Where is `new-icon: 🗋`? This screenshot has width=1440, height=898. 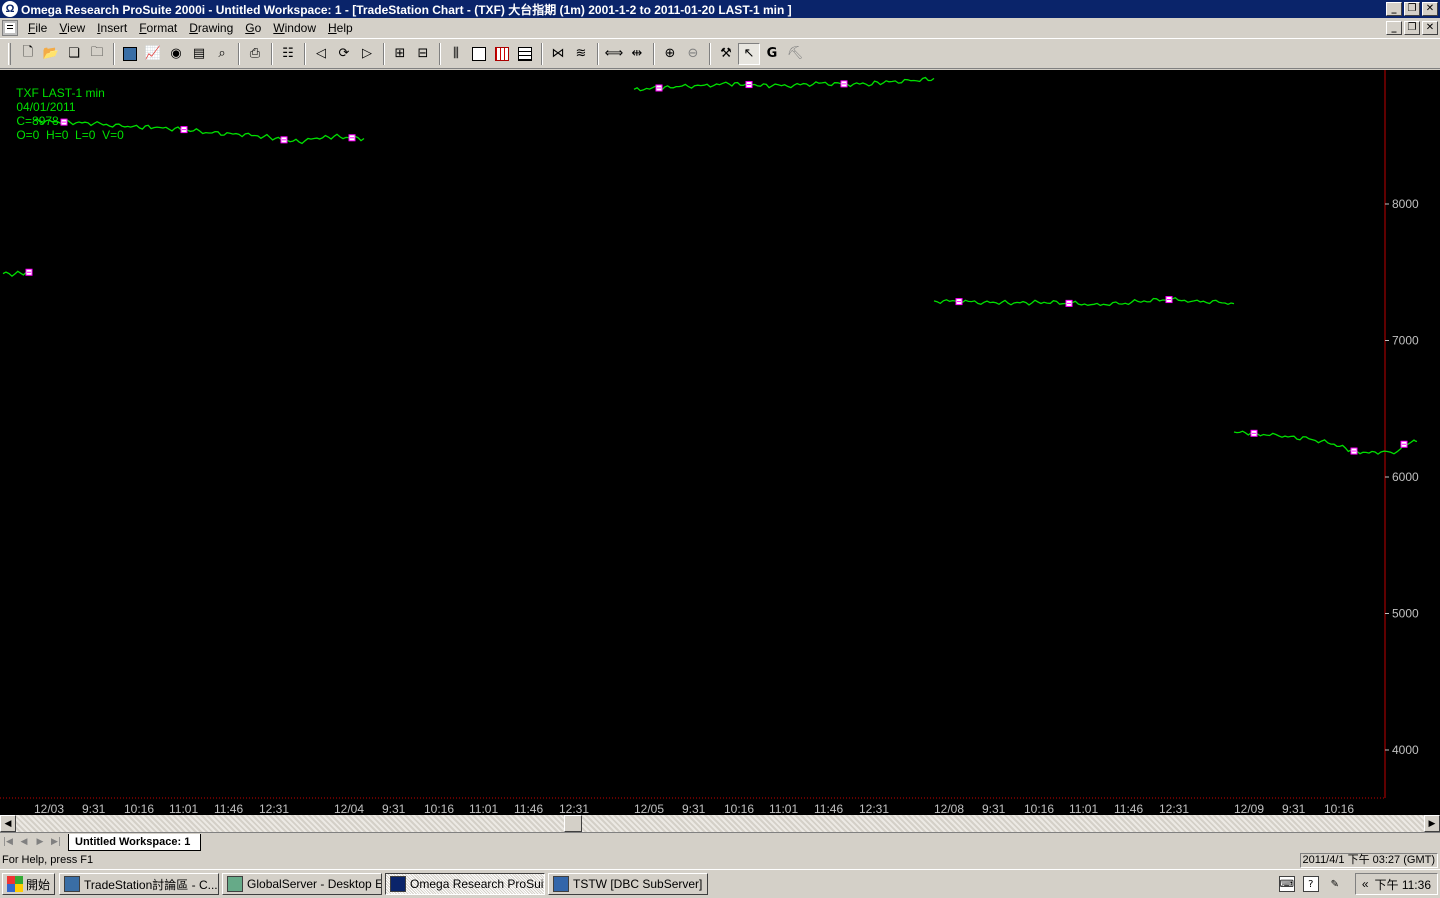 new-icon: 🗋 is located at coordinates (28, 54).